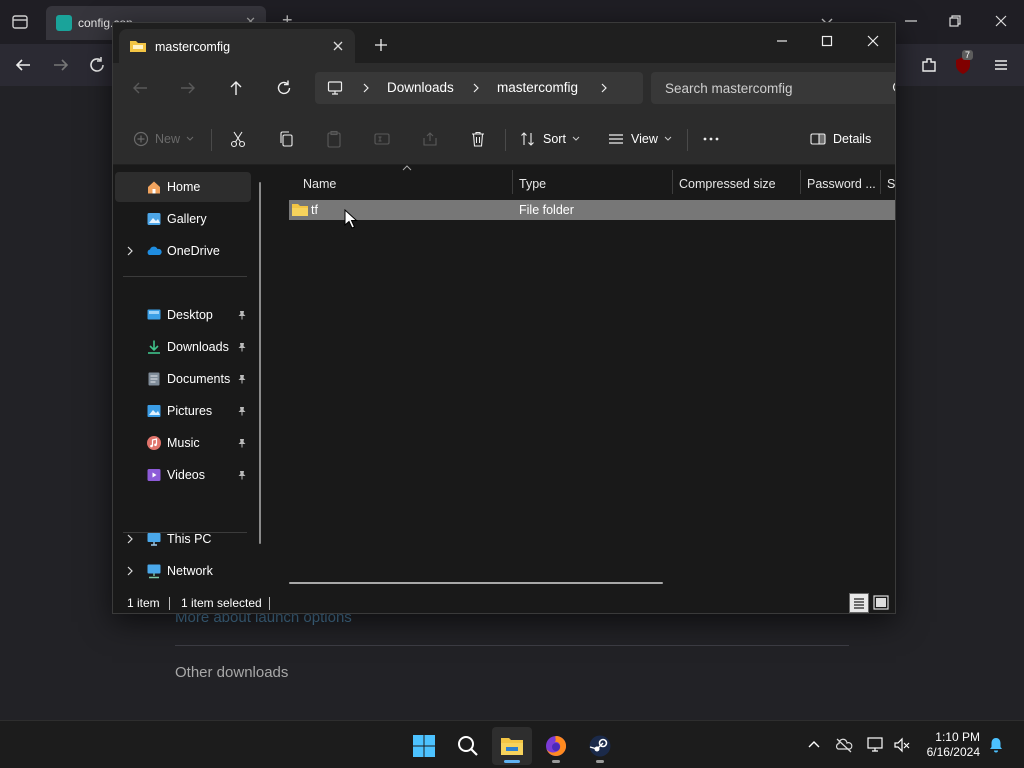  I want to click on sidebar-item-this-pc: This PC, so click(183, 539).